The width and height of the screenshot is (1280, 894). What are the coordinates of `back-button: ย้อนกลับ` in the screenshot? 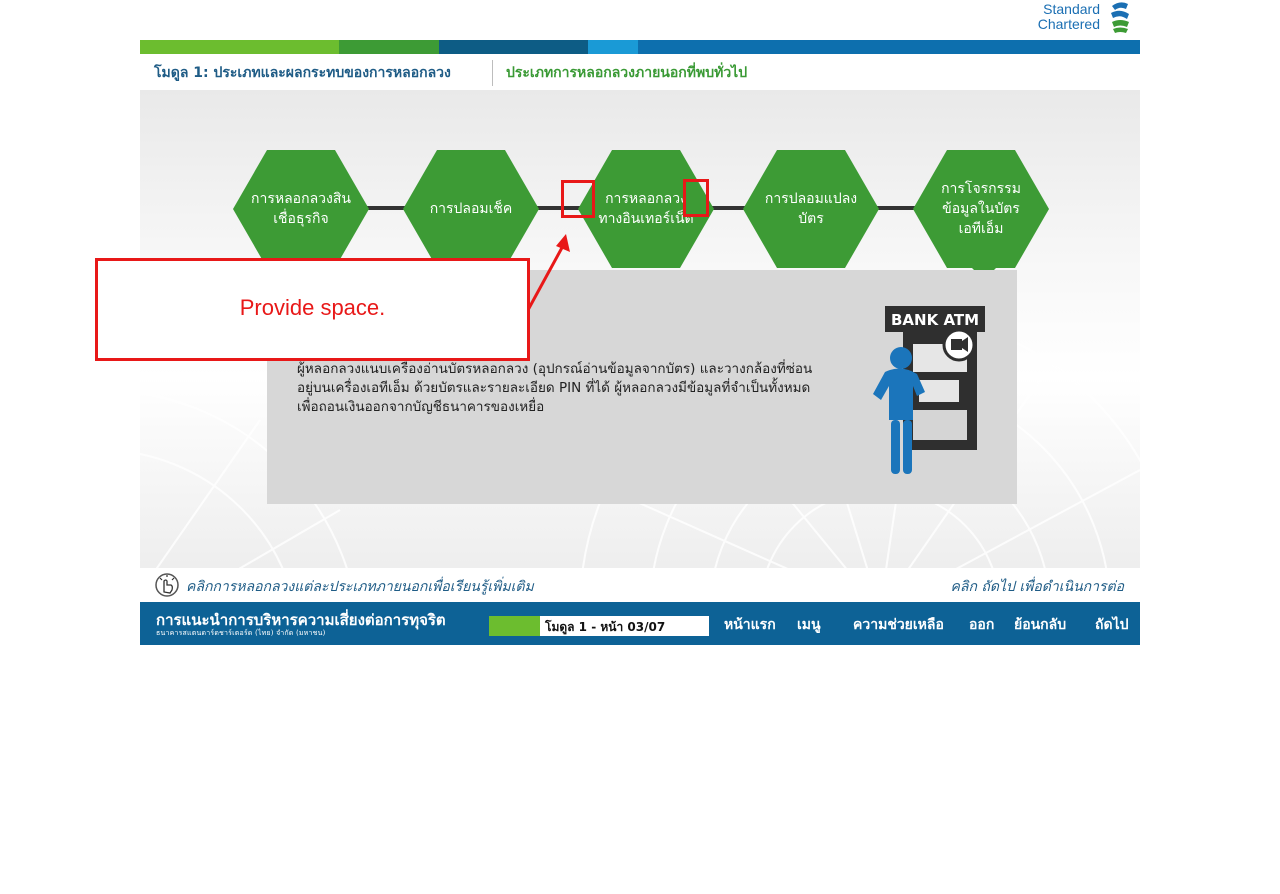 It's located at (1040, 625).